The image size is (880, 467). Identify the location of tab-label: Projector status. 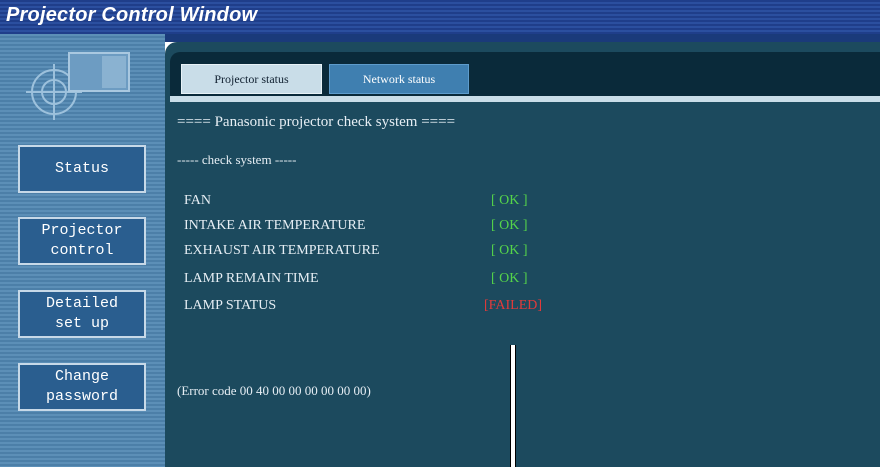
(251, 78).